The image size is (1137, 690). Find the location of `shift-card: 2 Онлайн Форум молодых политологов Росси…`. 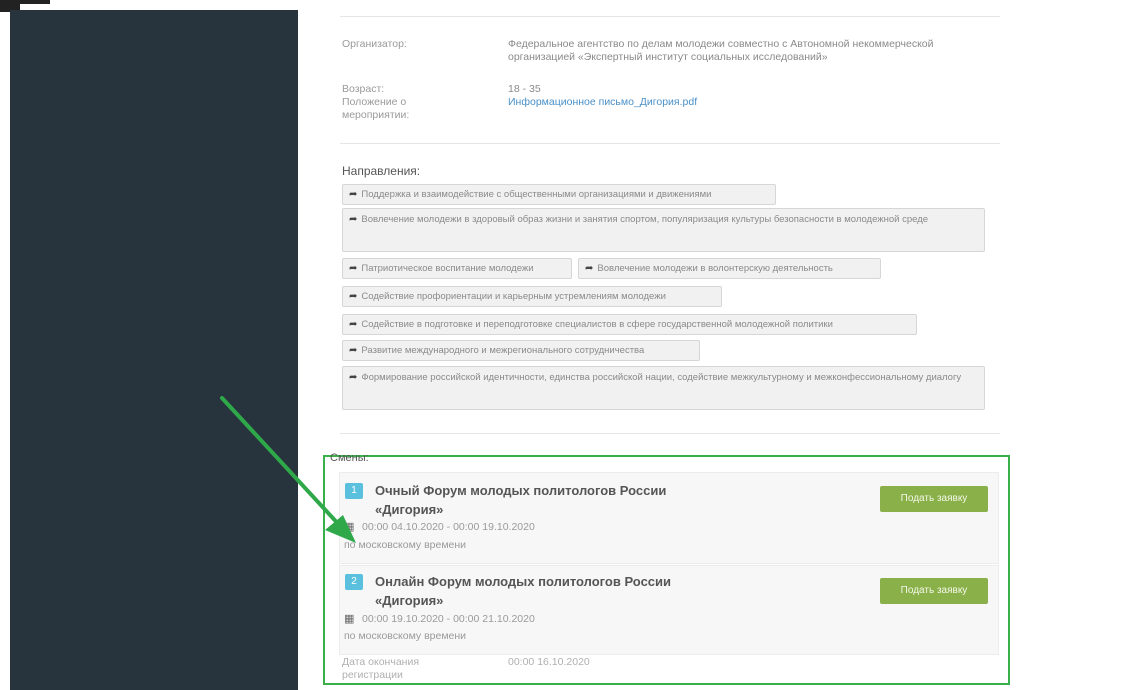

shift-card: 2 Онлайн Форум молодых политологов Росси… is located at coordinates (669, 610).